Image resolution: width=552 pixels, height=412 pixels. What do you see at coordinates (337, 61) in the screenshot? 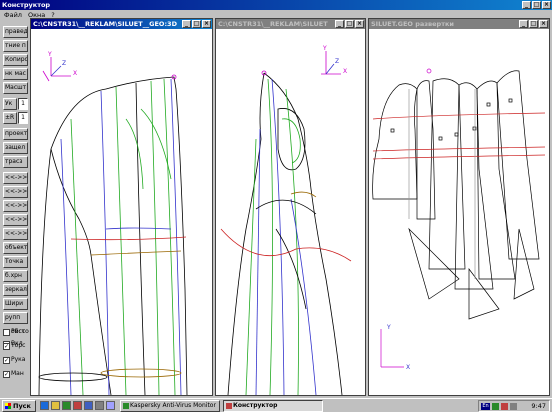
I see `axis-z-label: Z` at bounding box center [337, 61].